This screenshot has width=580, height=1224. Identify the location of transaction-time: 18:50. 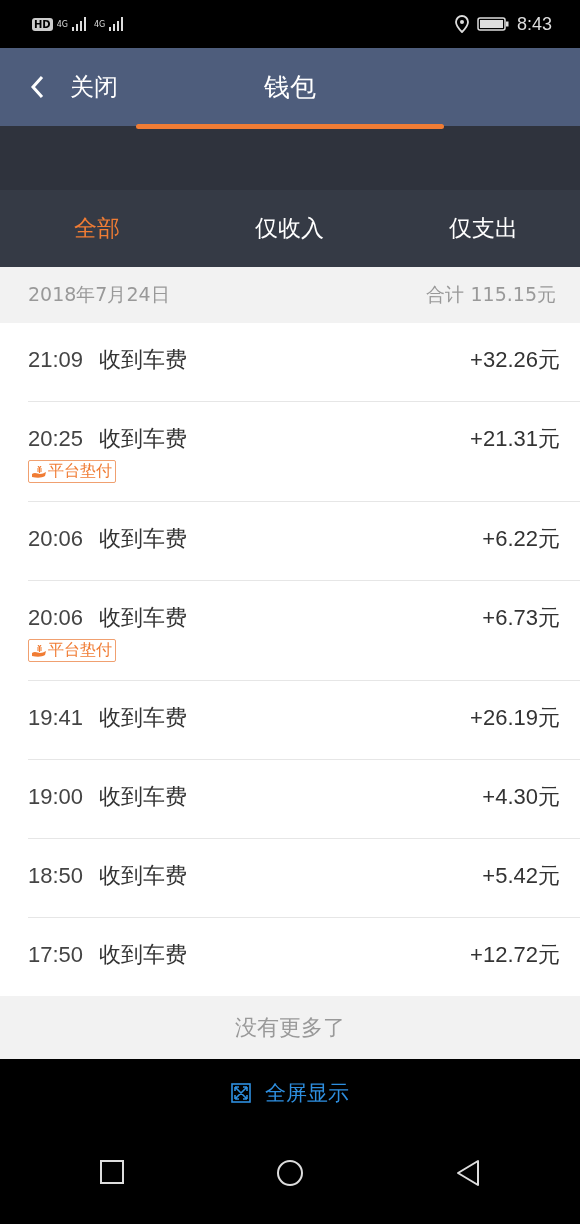
(56, 876).